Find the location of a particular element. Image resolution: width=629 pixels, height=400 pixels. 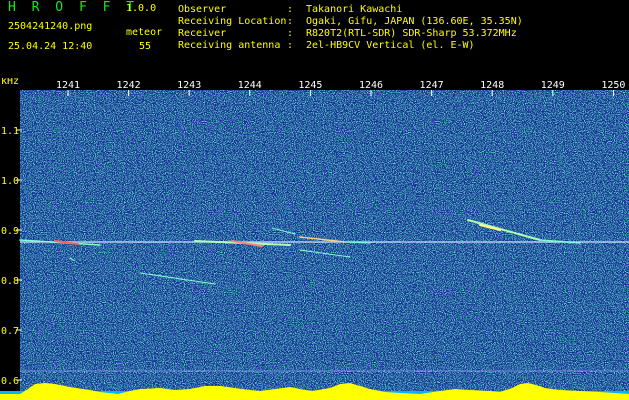

antenna-label: Receiving antenna is located at coordinates (229, 45).